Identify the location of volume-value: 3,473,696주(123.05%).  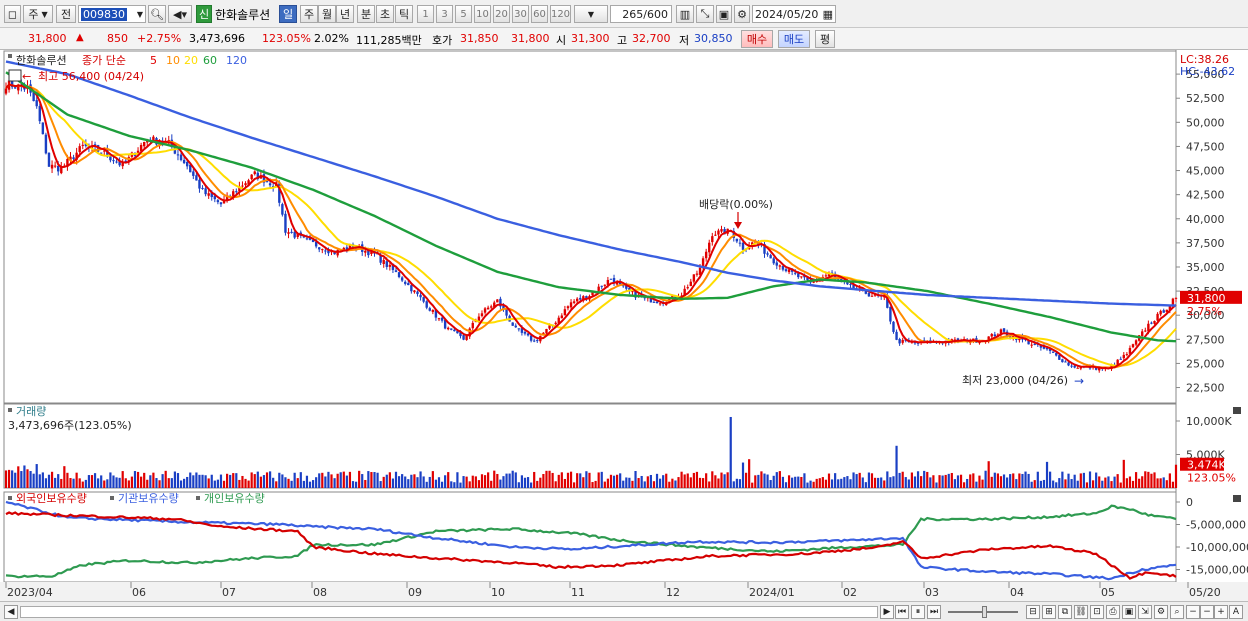
(70, 425).